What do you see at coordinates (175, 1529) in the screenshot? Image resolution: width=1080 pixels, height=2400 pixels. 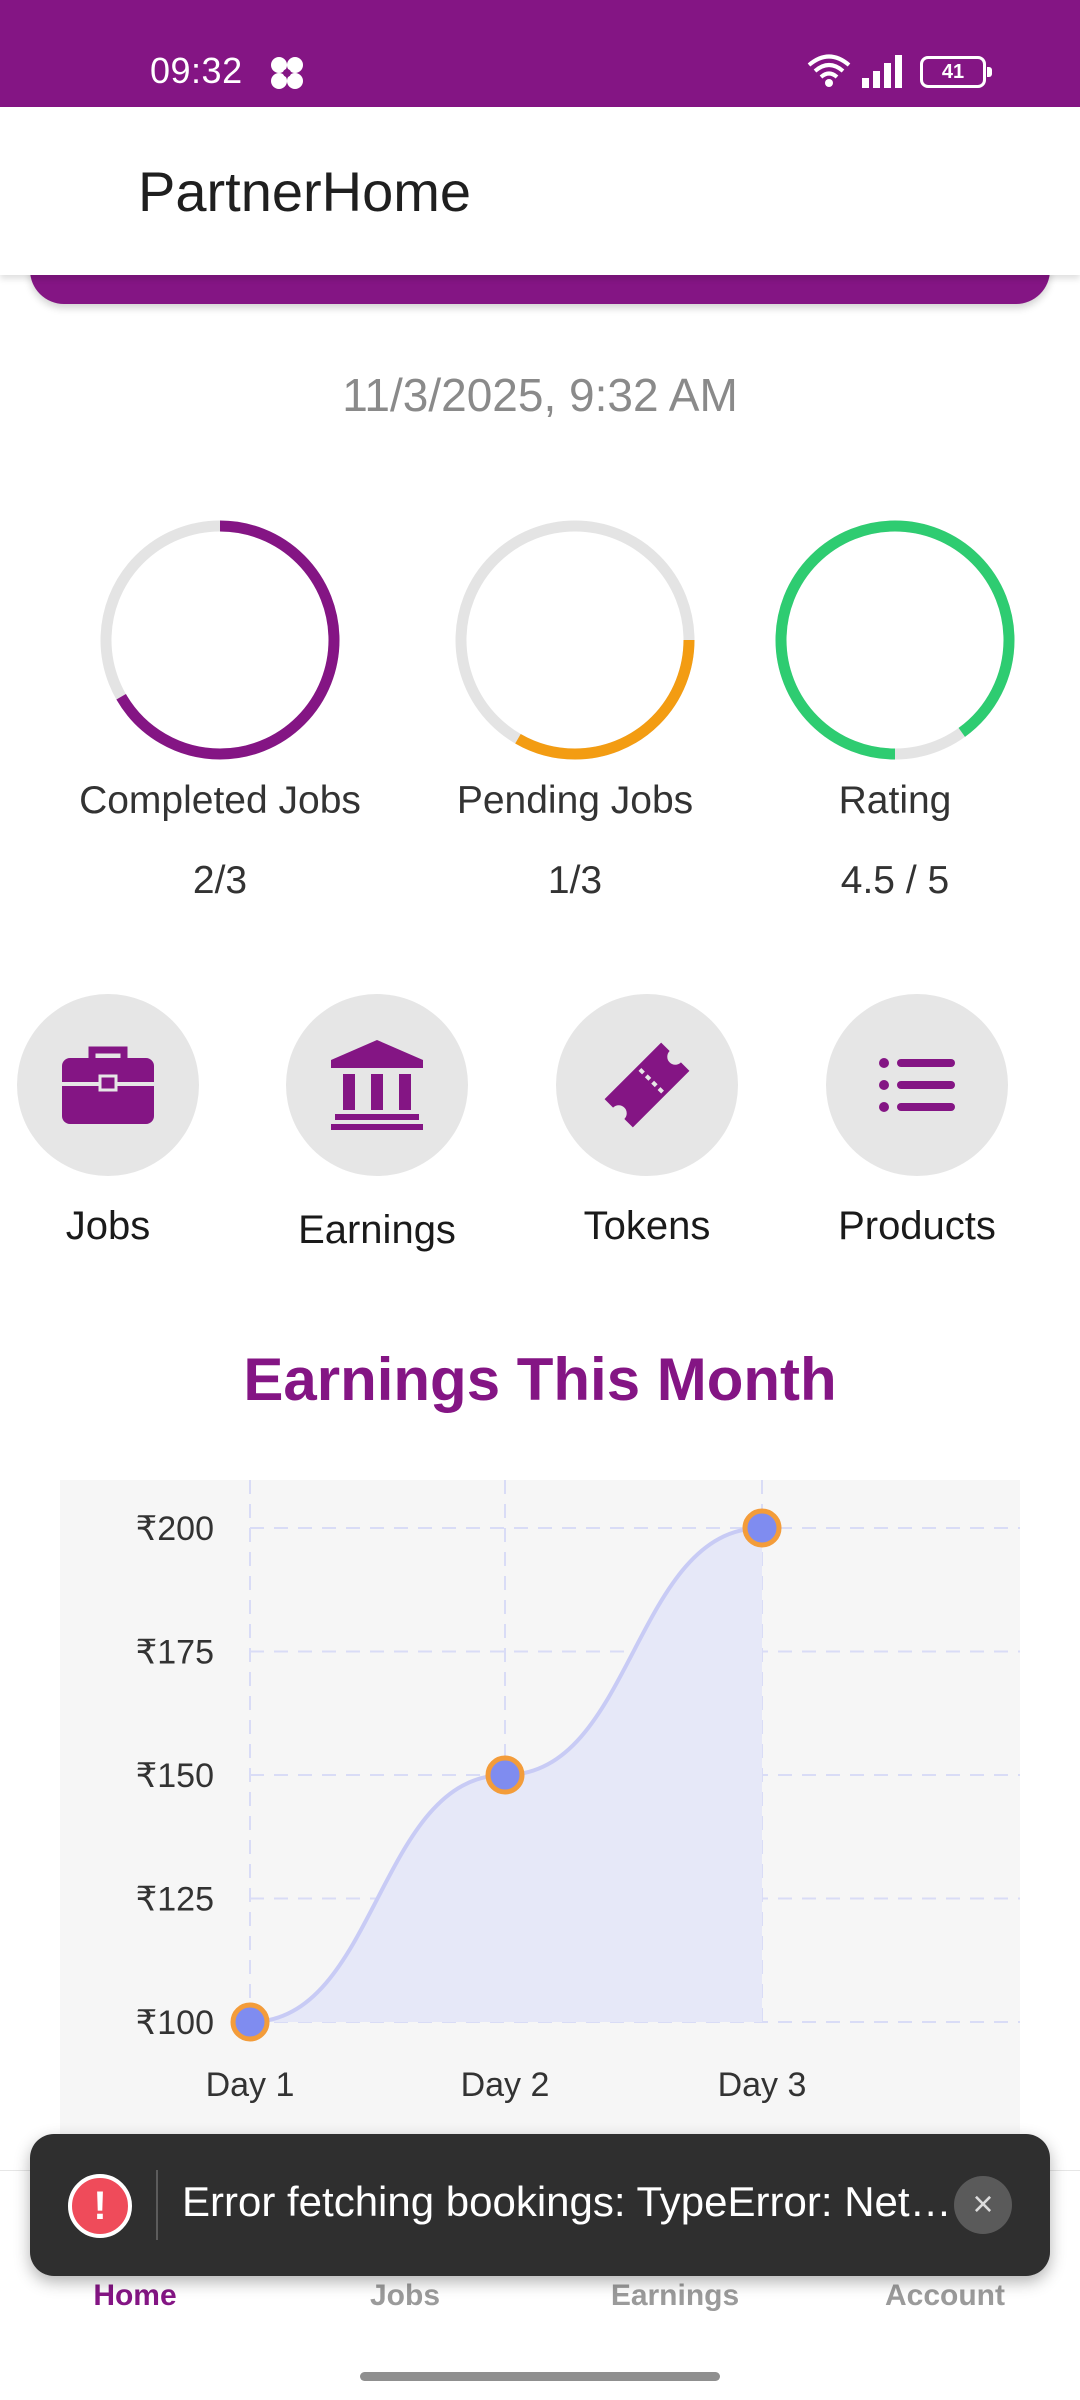 I see `y-tick-label: ₹200` at bounding box center [175, 1529].